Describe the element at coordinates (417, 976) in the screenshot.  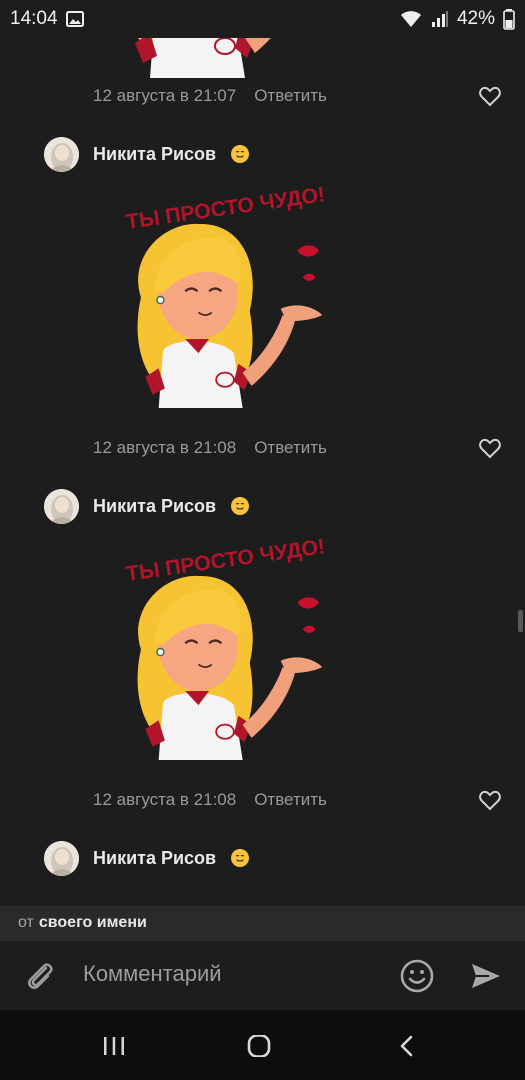
I see `emoji-icon` at that location.